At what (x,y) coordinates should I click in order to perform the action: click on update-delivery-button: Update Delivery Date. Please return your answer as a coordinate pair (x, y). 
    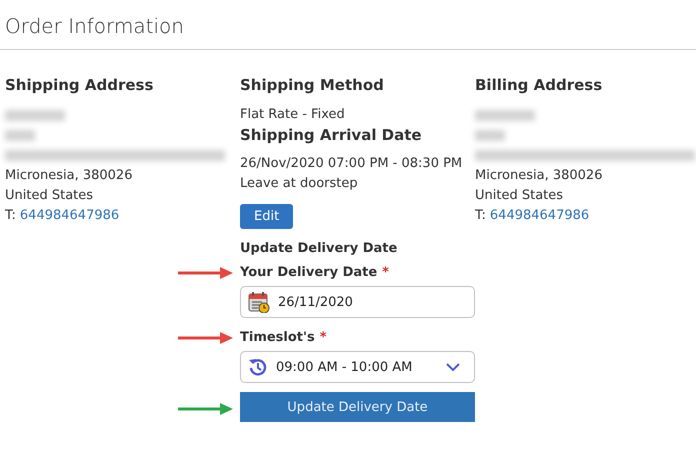
    Looking at the image, I should click on (357, 407).